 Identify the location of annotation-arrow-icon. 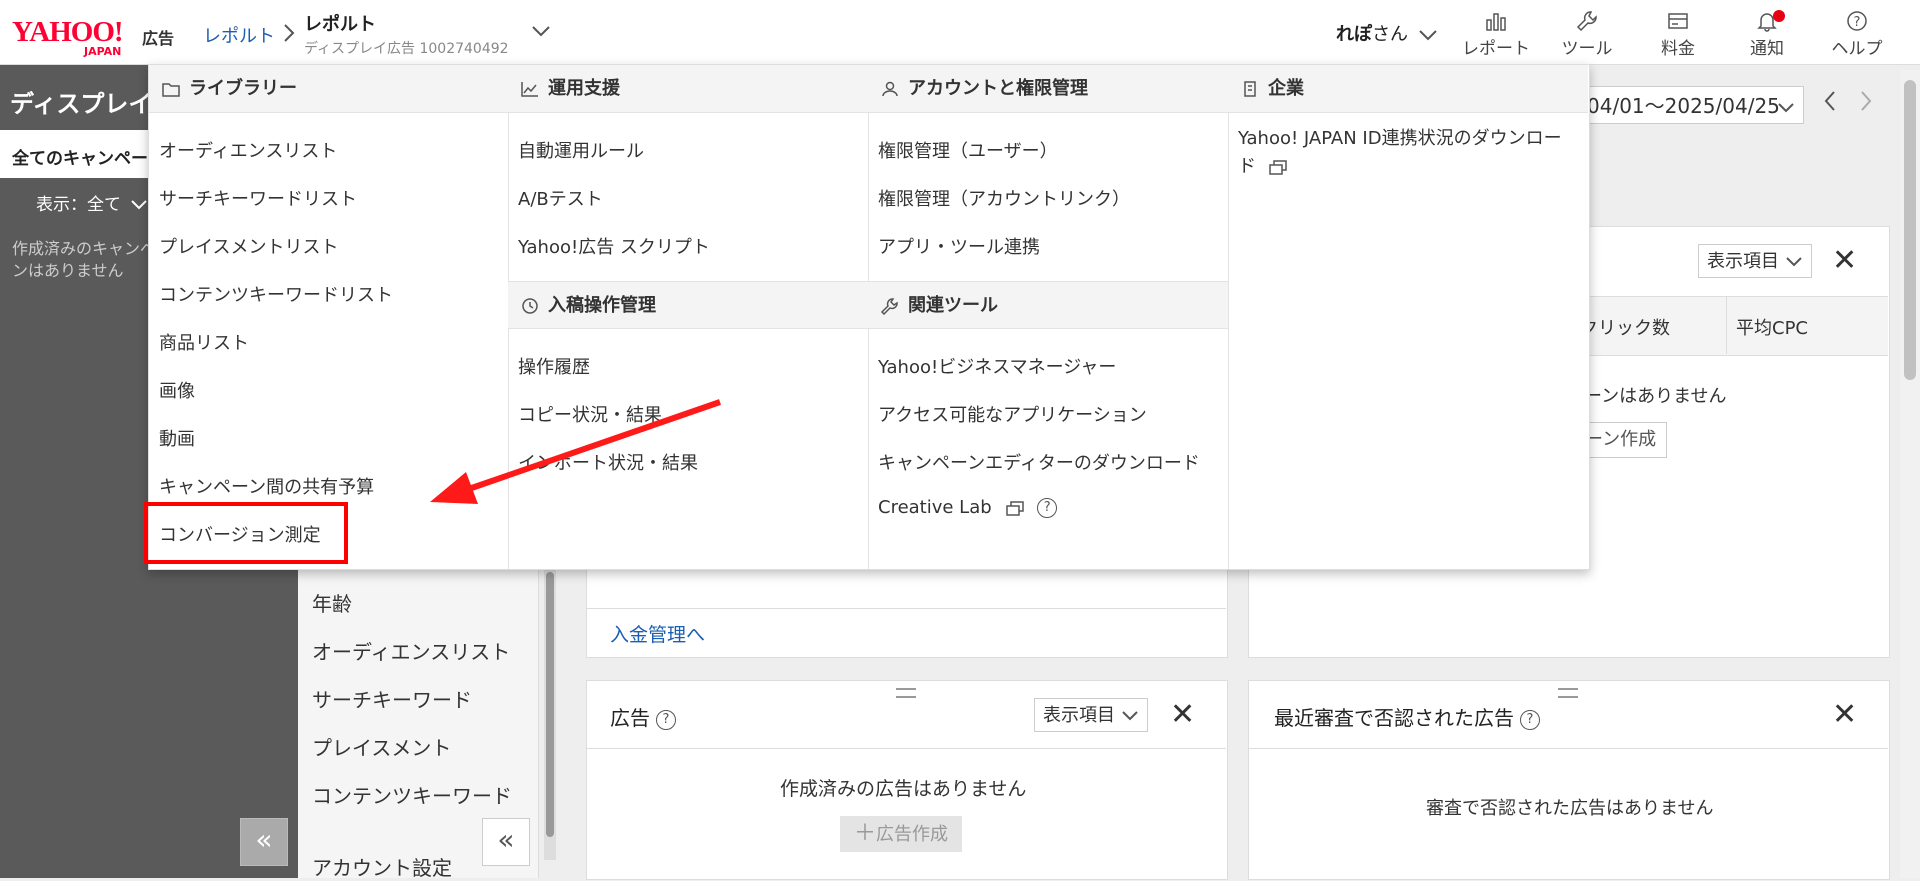
(575, 451).